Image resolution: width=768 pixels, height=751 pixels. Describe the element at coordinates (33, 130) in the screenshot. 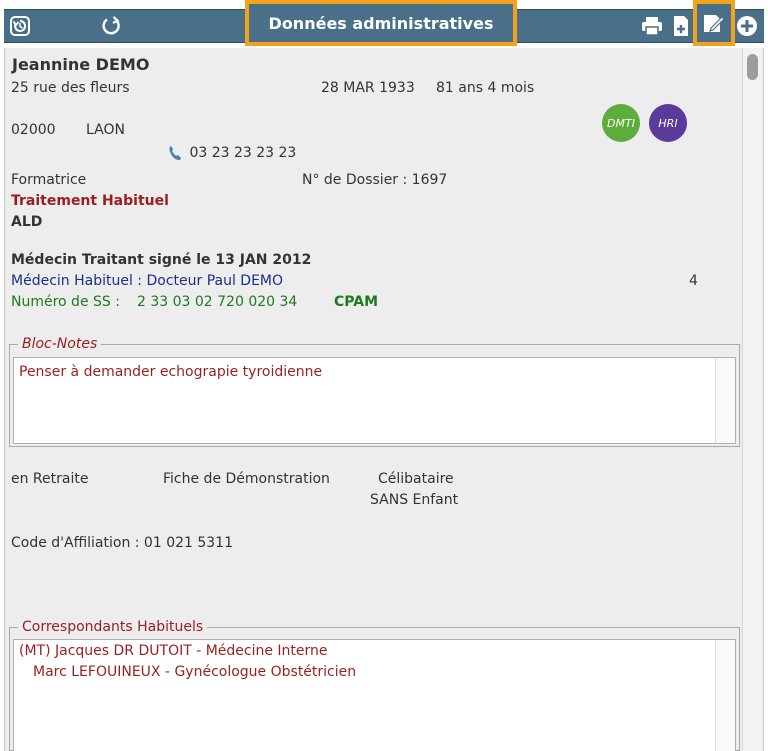

I see `postal-code: 02000` at that location.